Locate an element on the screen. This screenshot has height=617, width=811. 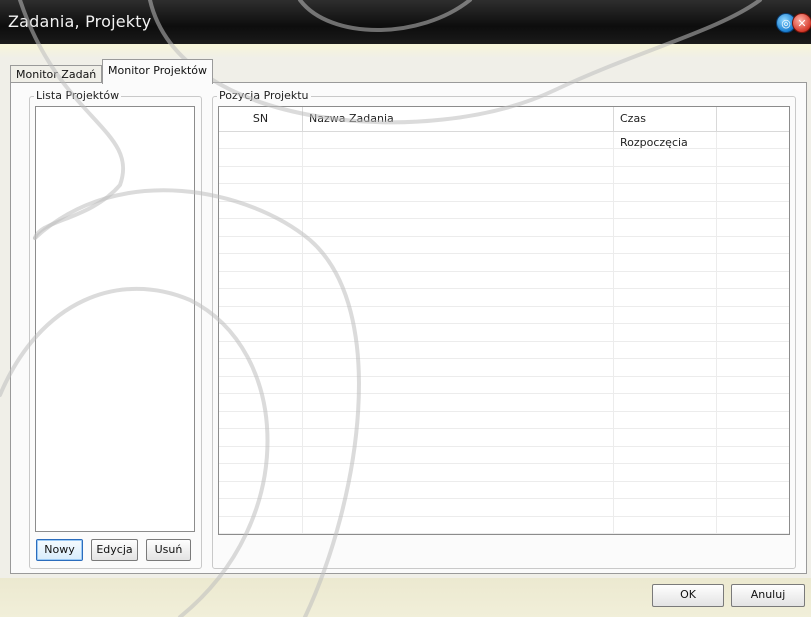
group-label-lista-projektow: Lista Projektów is located at coordinates (78, 95).